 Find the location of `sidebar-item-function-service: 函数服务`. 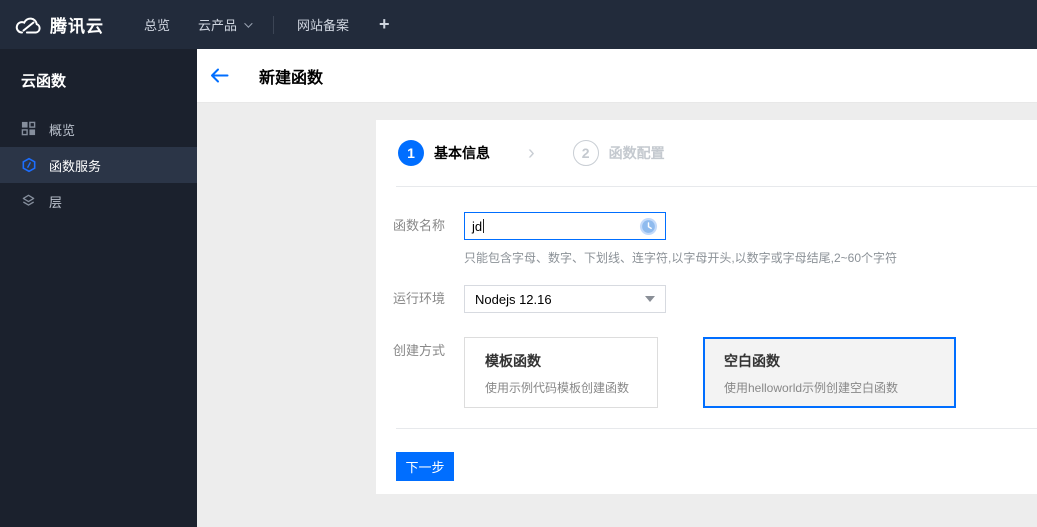

sidebar-item-function-service: 函数服务 is located at coordinates (98, 165).